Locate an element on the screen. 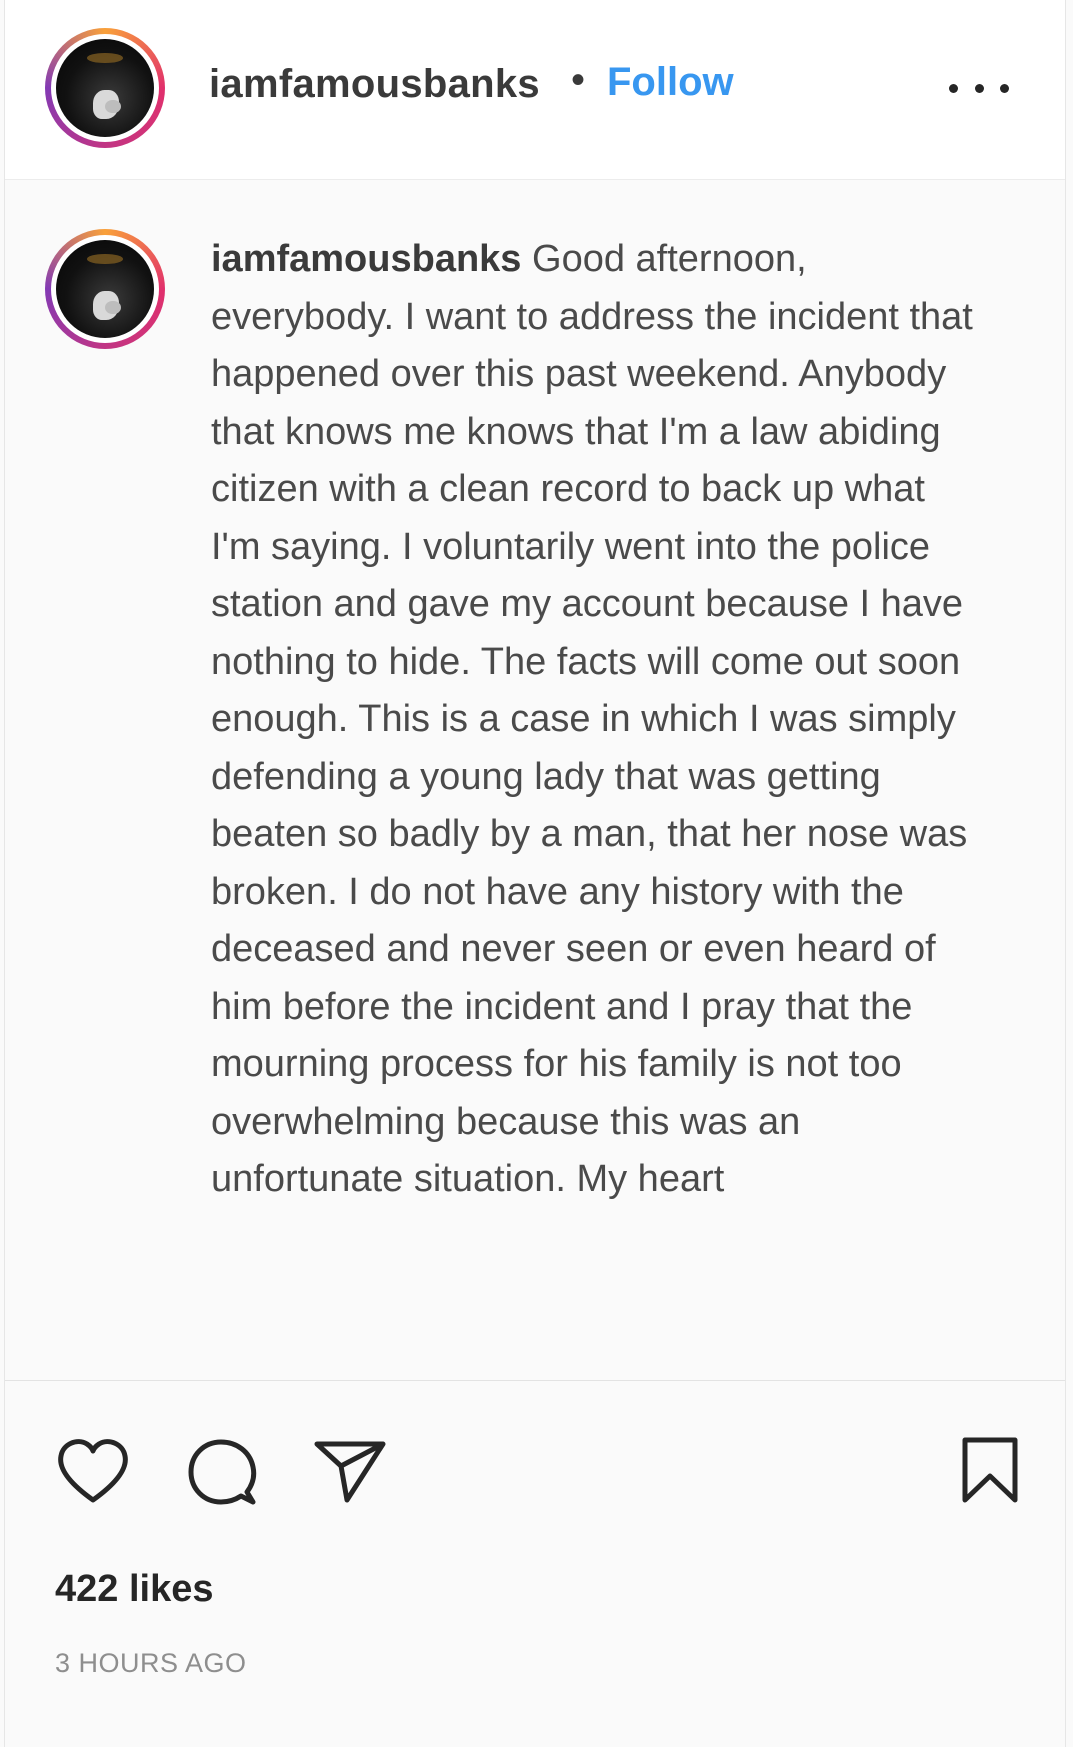 Image resolution: width=1073 pixels, height=1747 pixels. caption-avatar is located at coordinates (105, 289).